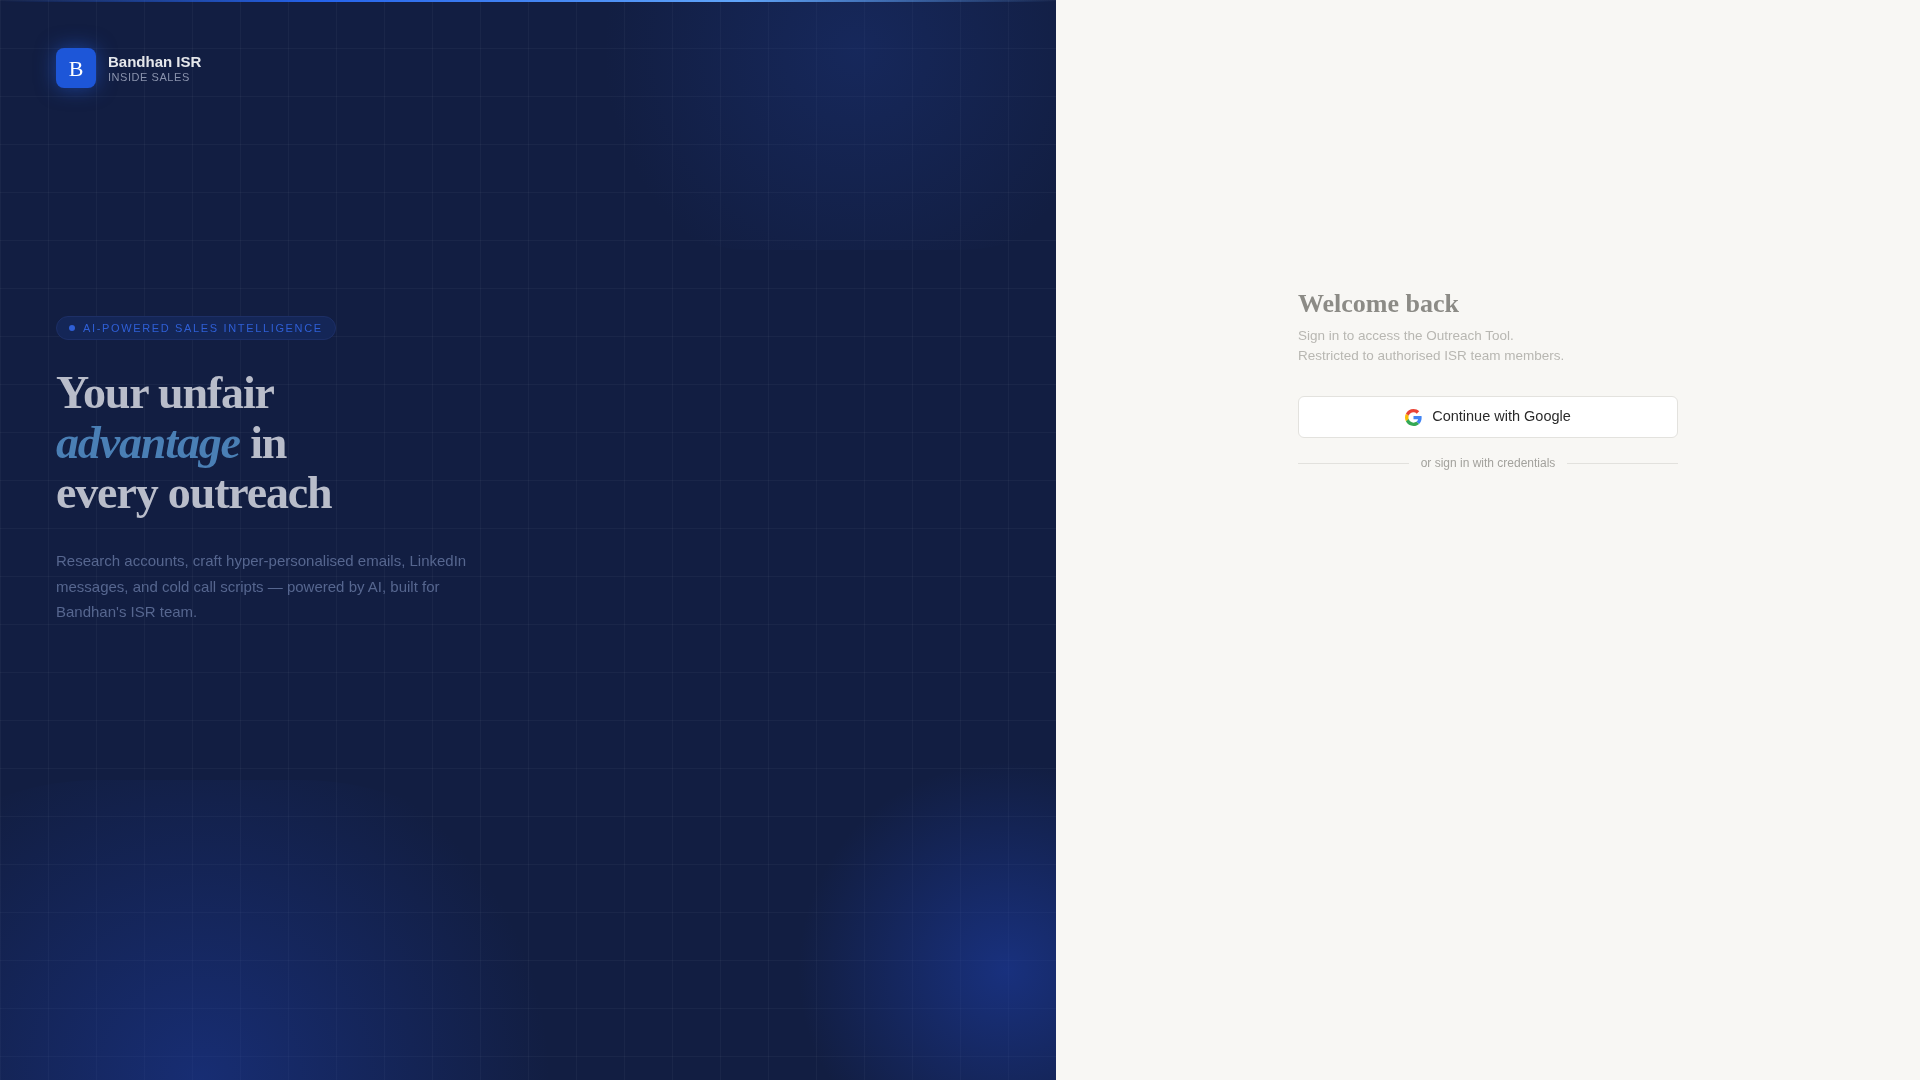 This screenshot has height=1080, width=1920. I want to click on google-sign-in-button: Continue with Google, so click(1488, 417).